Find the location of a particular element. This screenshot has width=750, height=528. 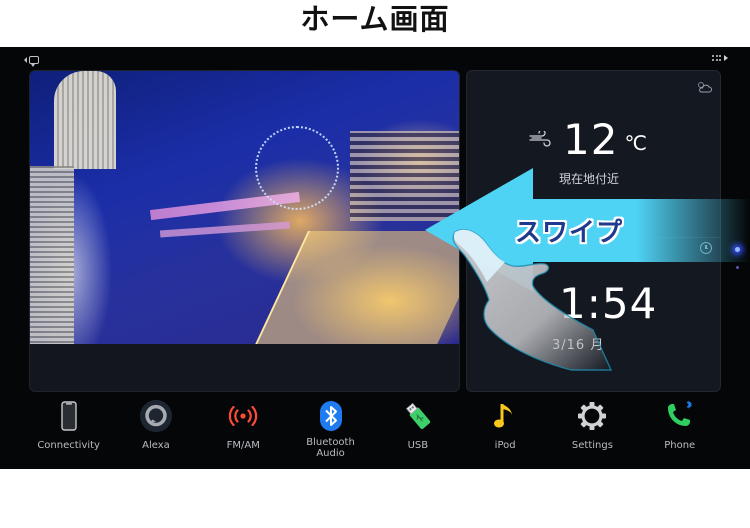

clock-icon is located at coordinates (706, 248).